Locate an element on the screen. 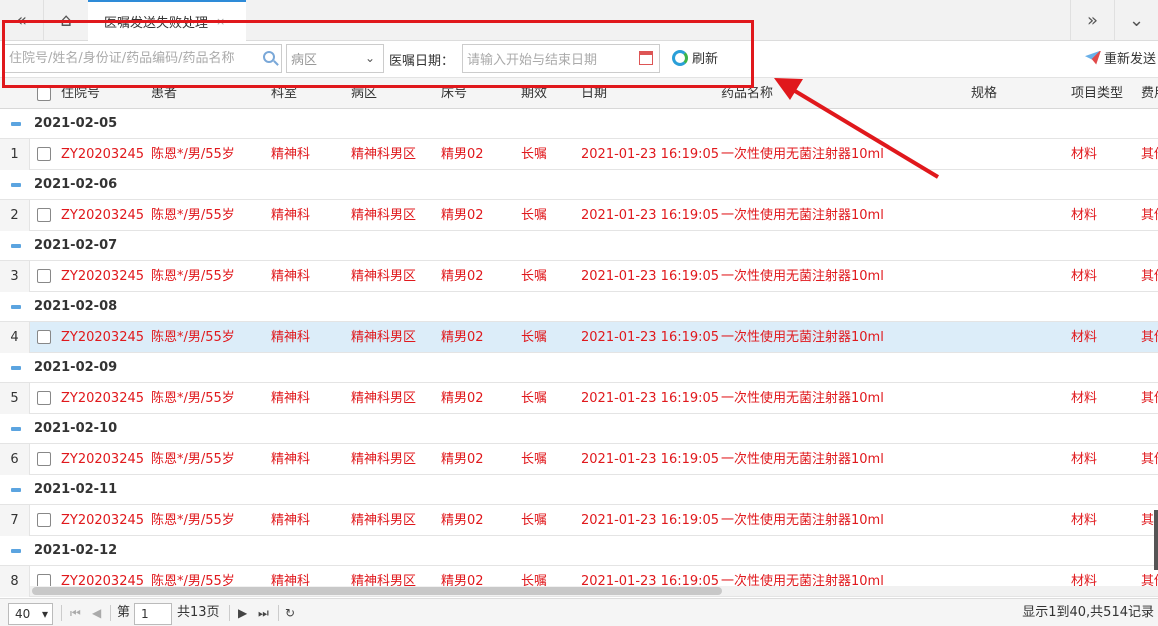  search-input is located at coordinates (130, 58).